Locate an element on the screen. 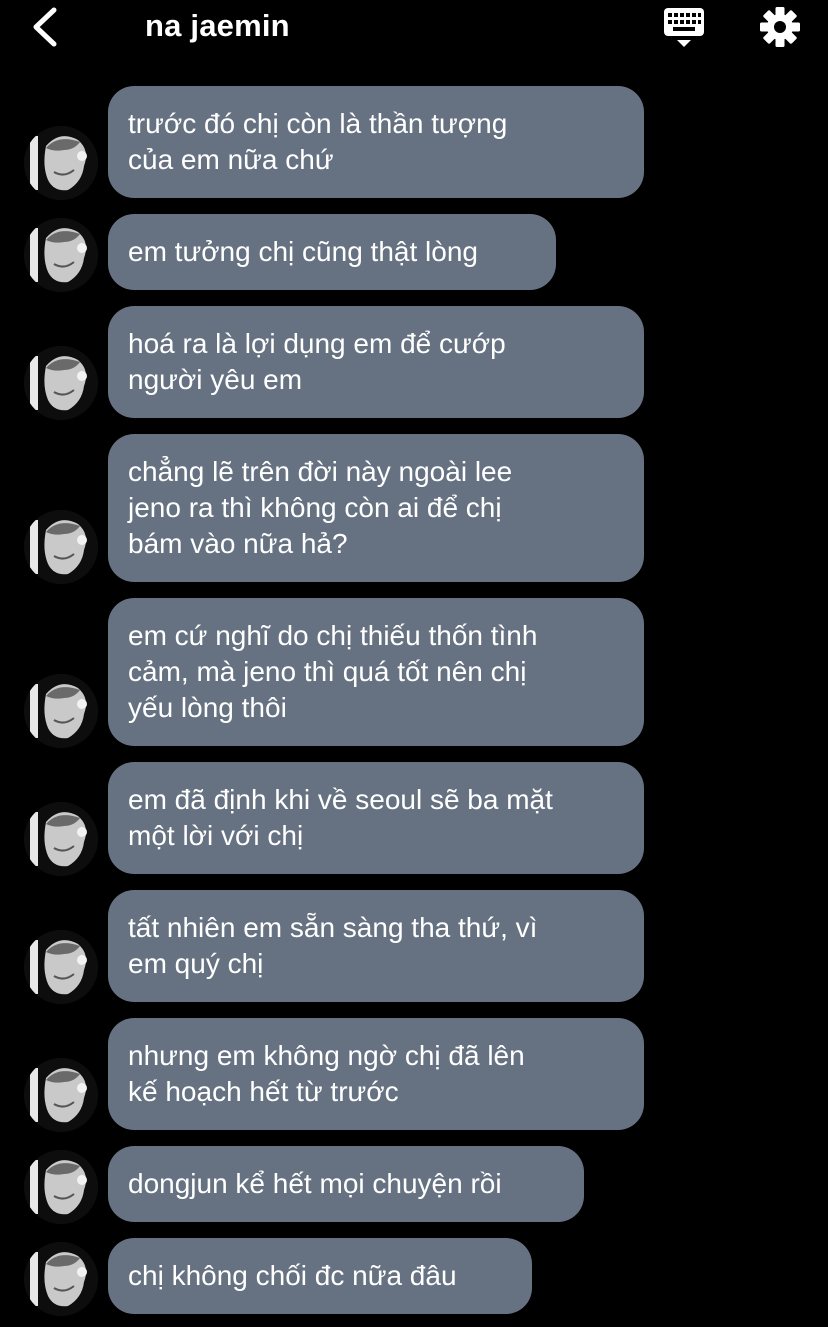 The height and width of the screenshot is (1327, 828). settings-button is located at coordinates (780, 27).